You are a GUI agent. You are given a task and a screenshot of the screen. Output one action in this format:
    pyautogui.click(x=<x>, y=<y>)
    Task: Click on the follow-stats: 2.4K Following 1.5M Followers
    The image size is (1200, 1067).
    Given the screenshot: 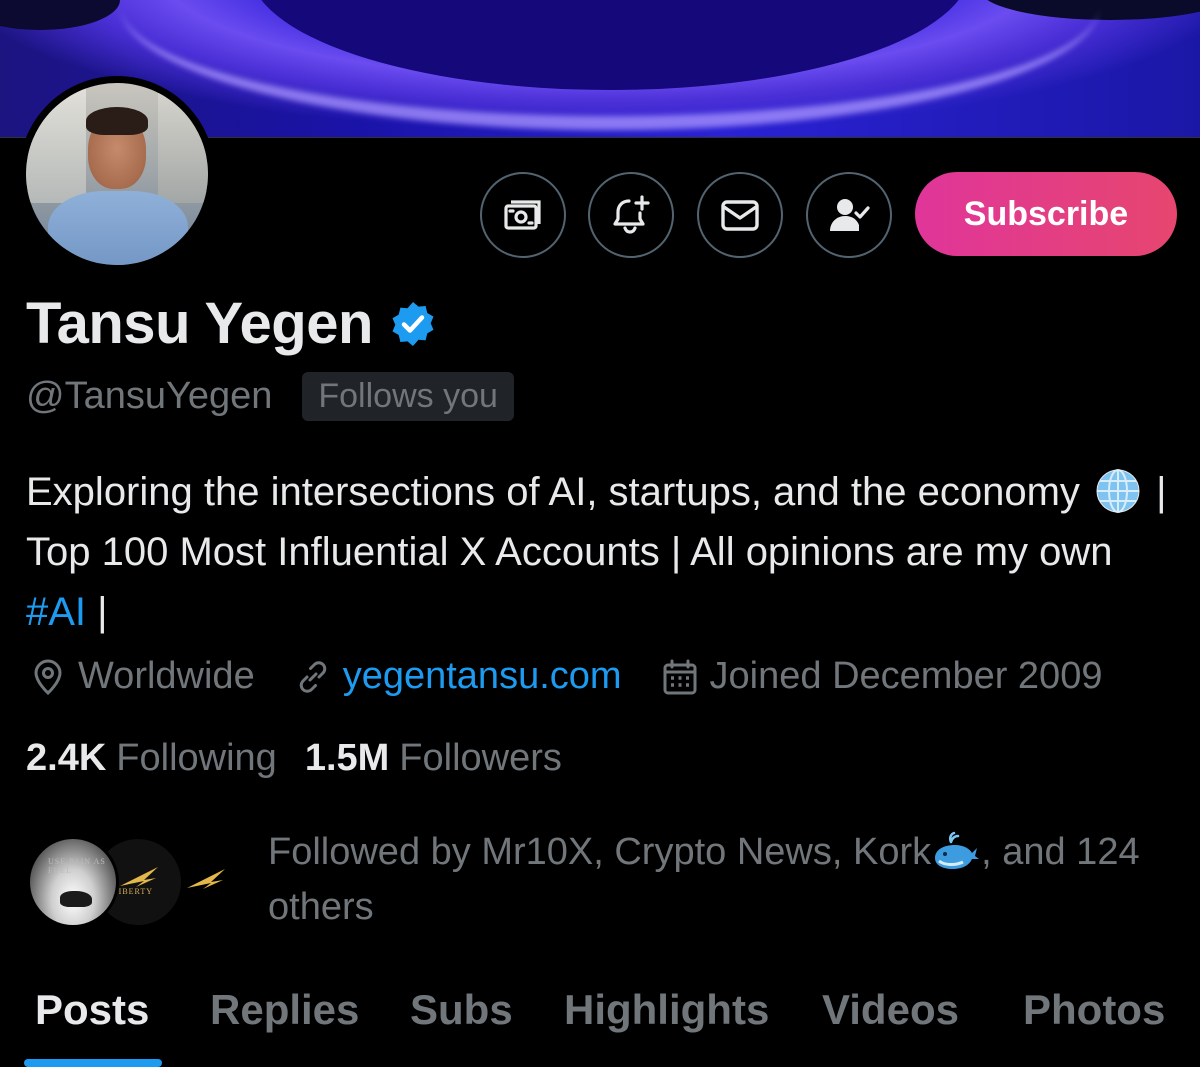 What is the action you would take?
    pyautogui.click(x=308, y=758)
    